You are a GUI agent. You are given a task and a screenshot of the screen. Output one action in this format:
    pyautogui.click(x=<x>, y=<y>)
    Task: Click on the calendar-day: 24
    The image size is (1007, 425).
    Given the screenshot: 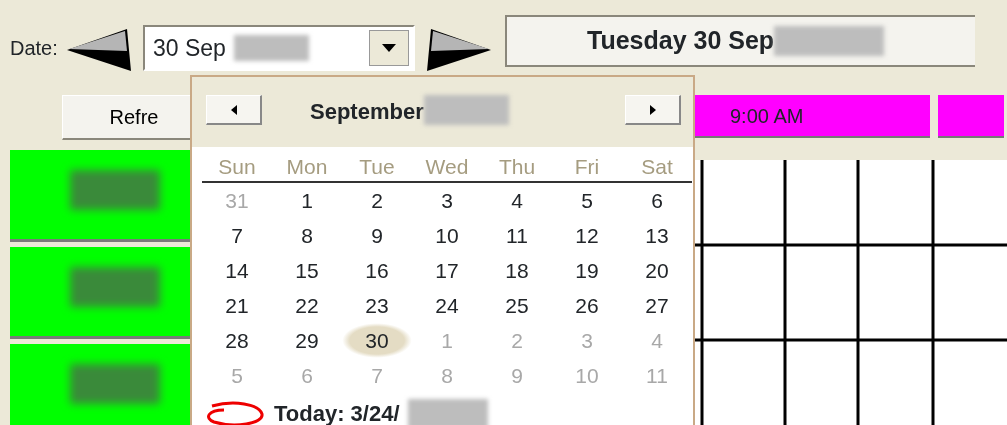 What is the action you would take?
    pyautogui.click(x=447, y=305)
    